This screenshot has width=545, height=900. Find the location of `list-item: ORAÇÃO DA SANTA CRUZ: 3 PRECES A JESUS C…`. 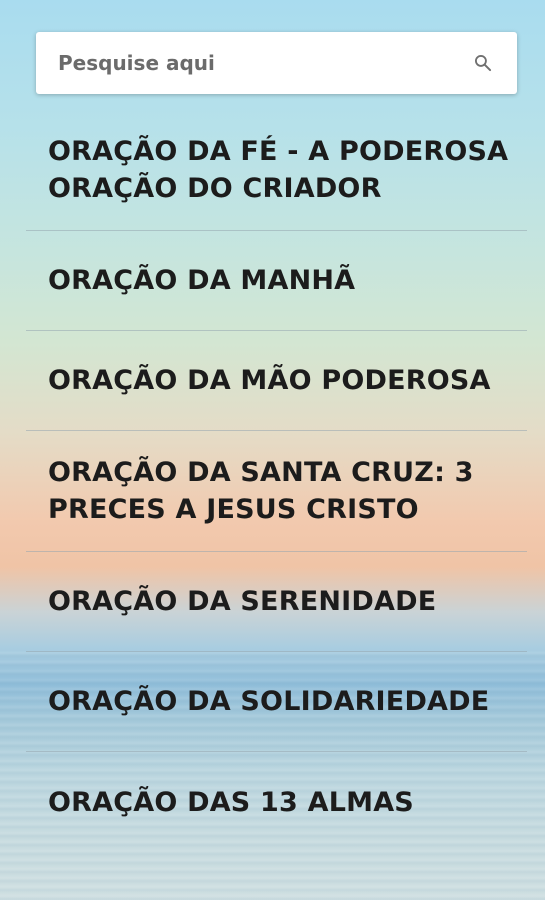

list-item: ORAÇÃO DA SANTA CRUZ: 3 PRECES A JESUS C… is located at coordinates (276, 491).